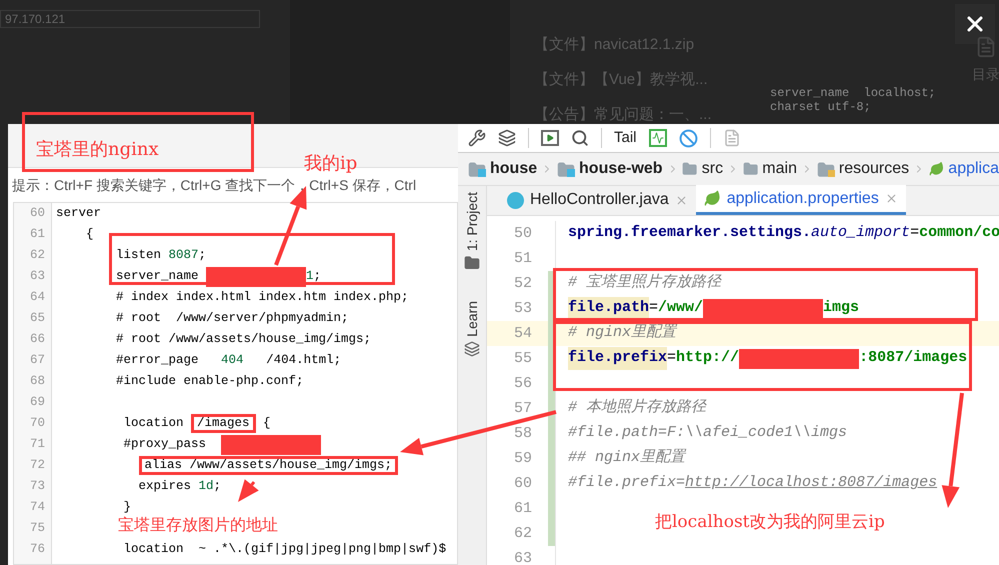 This screenshot has width=999, height=565. I want to click on annotation-label: 宝塔里的nginx, so click(97, 150).